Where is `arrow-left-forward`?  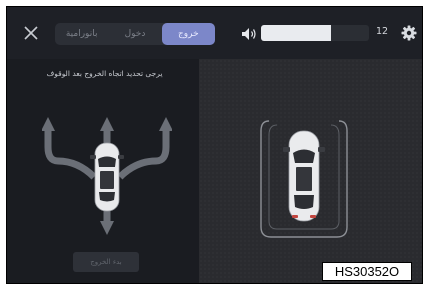
arrow-left-forward is located at coordinates (69, 148).